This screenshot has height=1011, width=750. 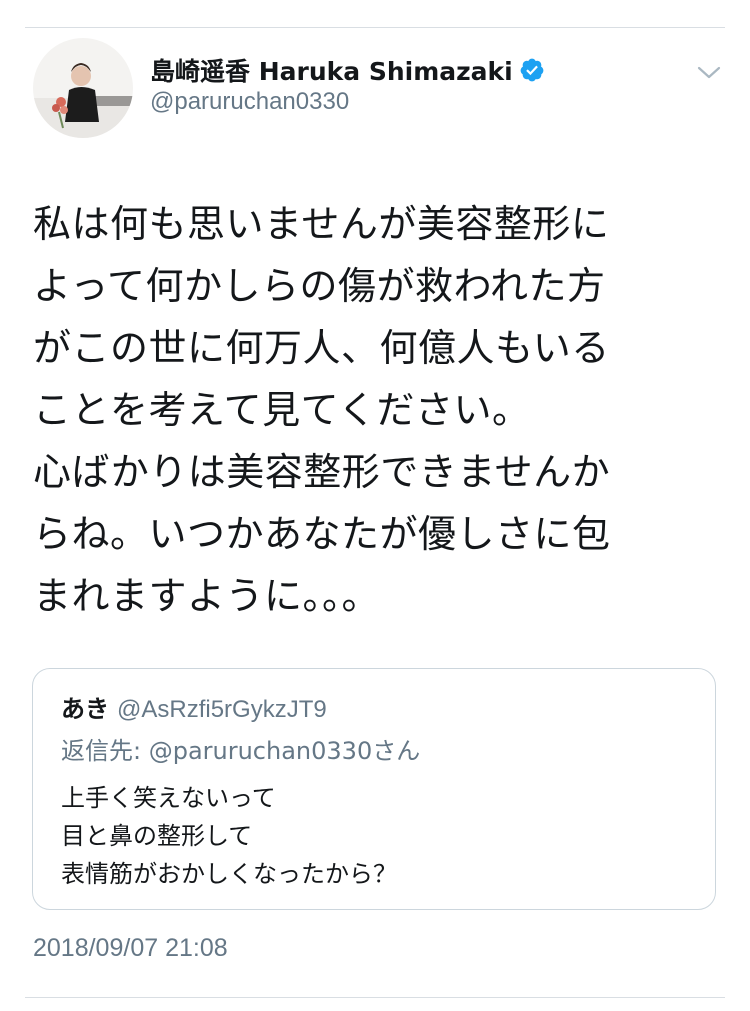 I want to click on avatar-image, so click(x=83, y=88).